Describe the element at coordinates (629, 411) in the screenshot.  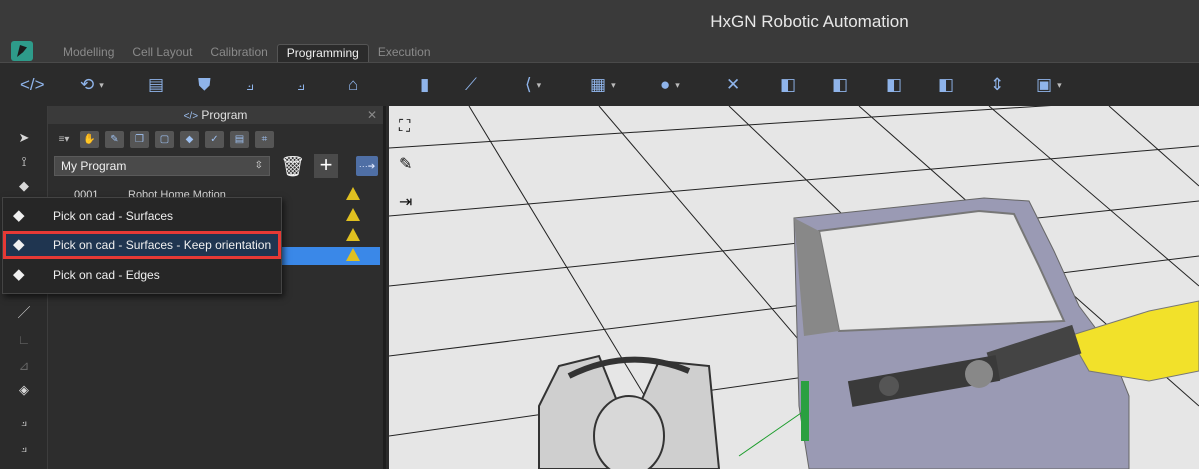
I see `fixture` at that location.